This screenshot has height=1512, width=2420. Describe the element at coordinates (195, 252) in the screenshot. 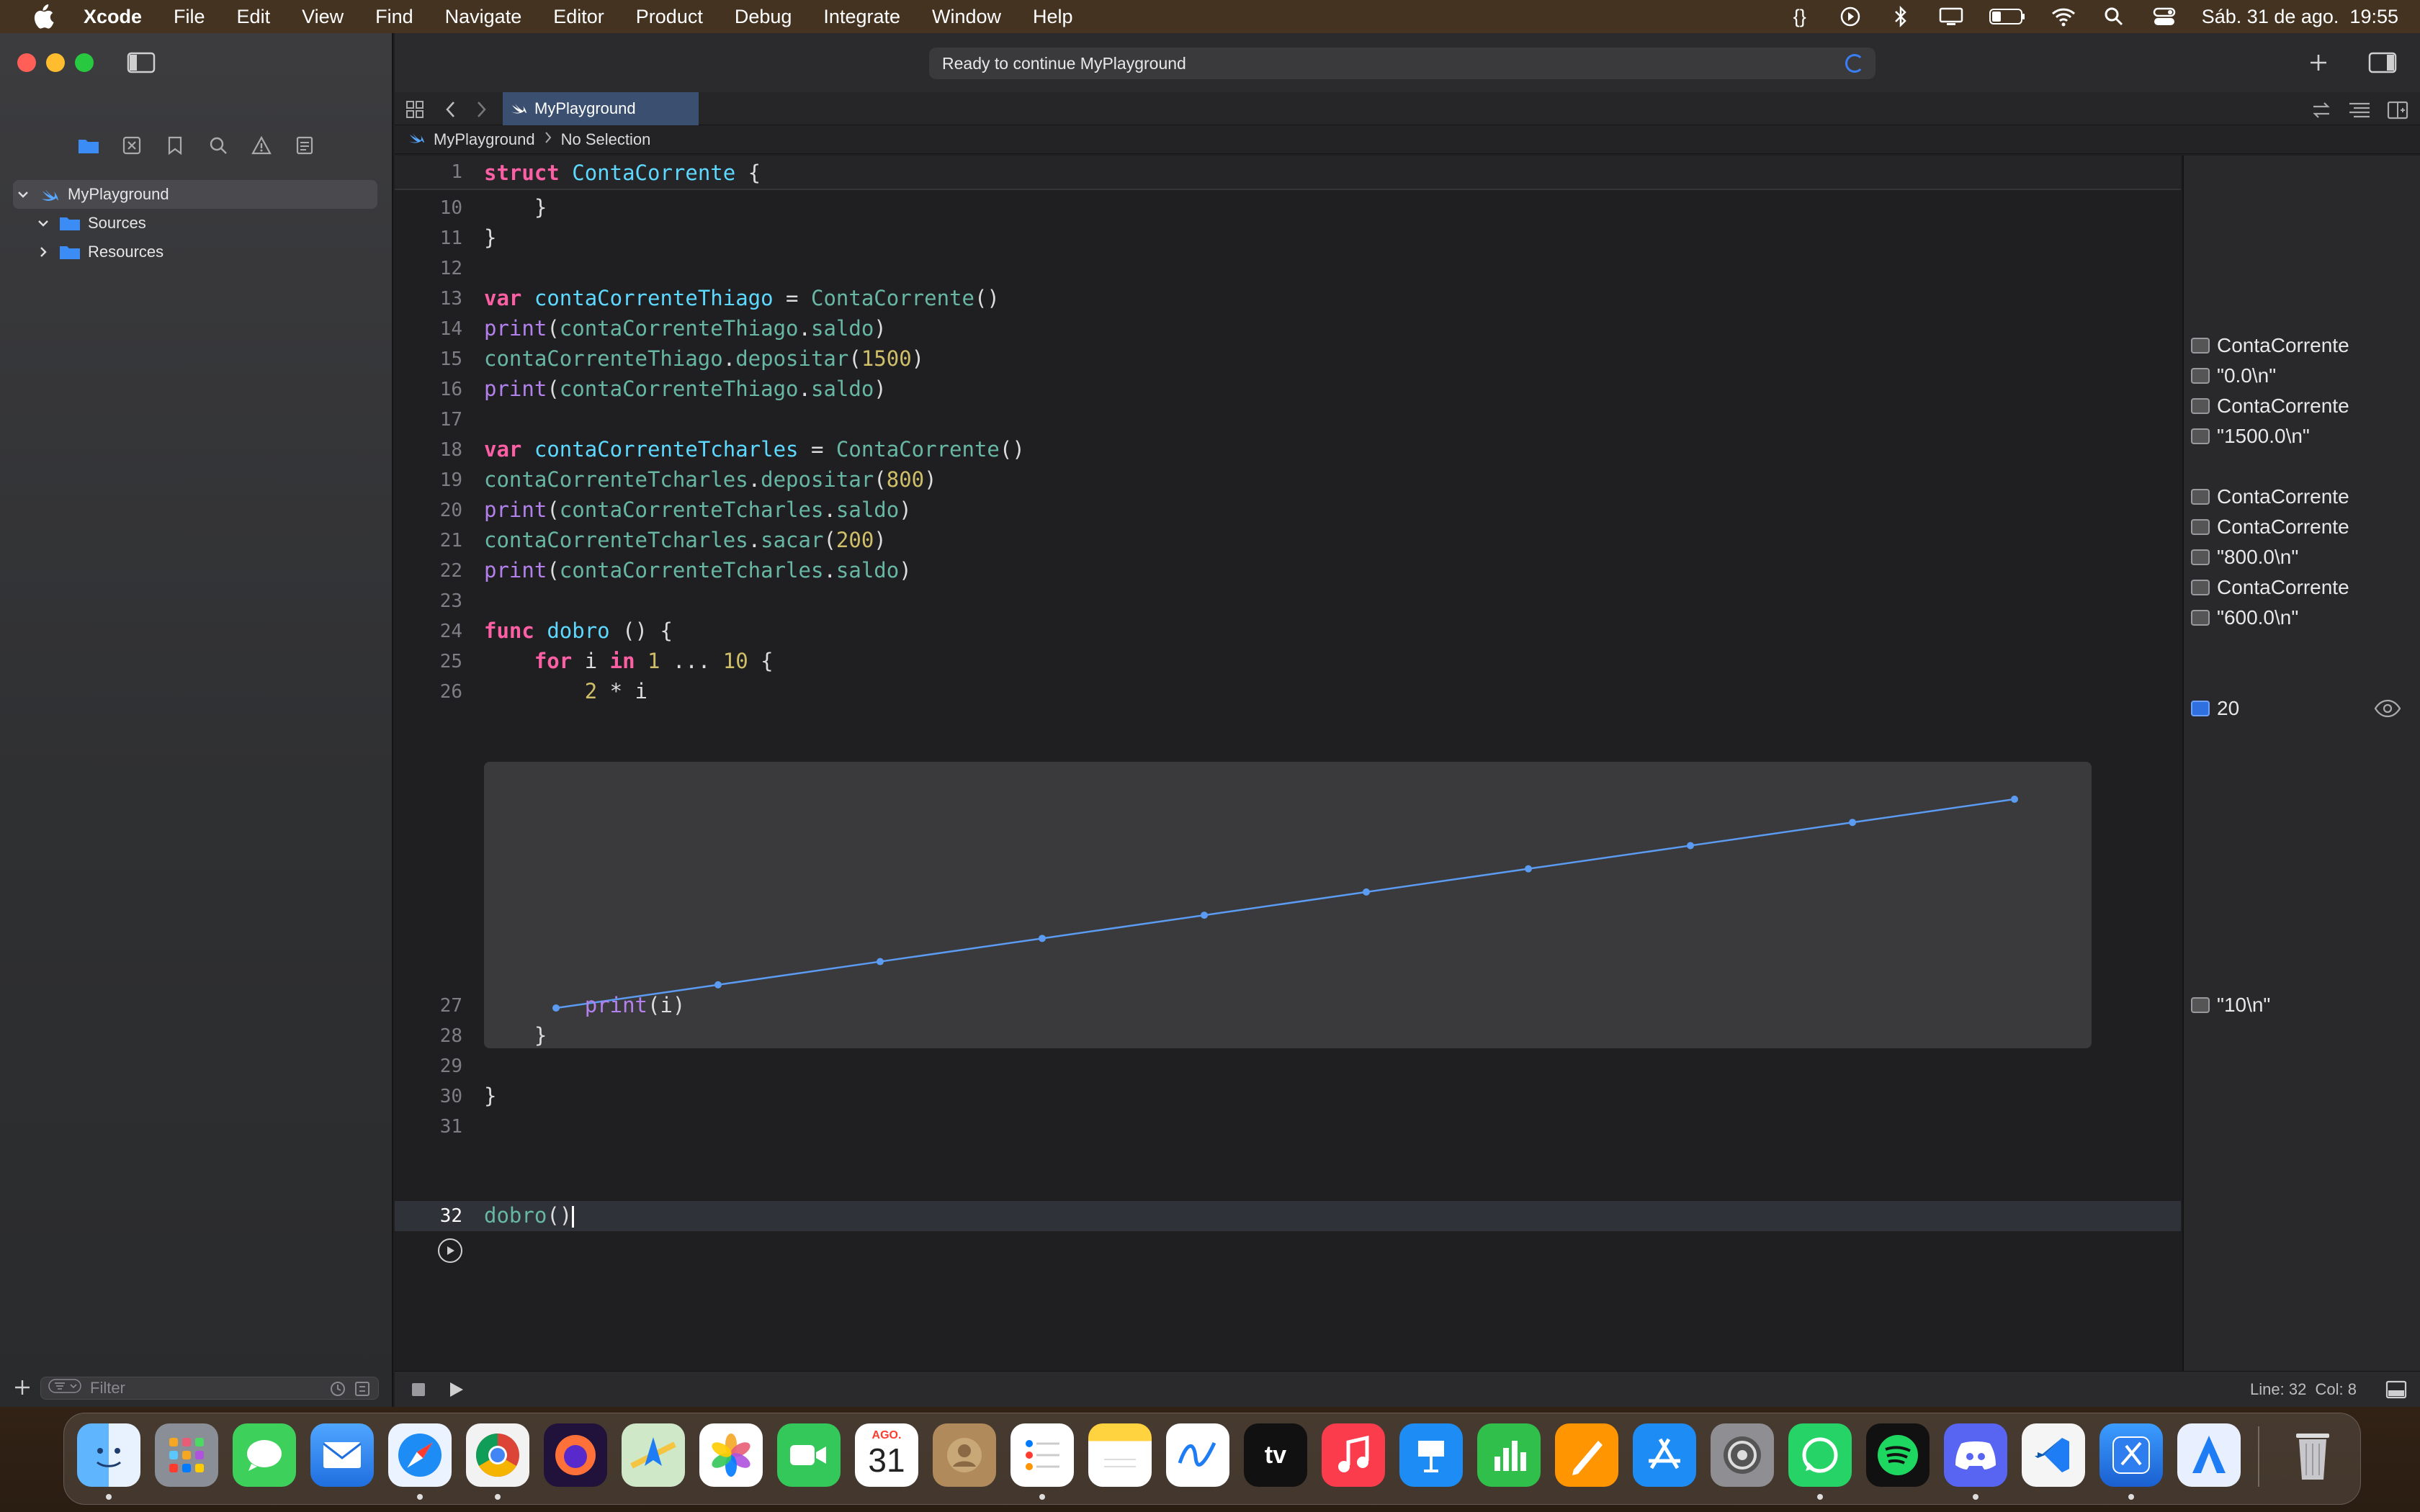

I see `tree-item-resources: Resources` at that location.